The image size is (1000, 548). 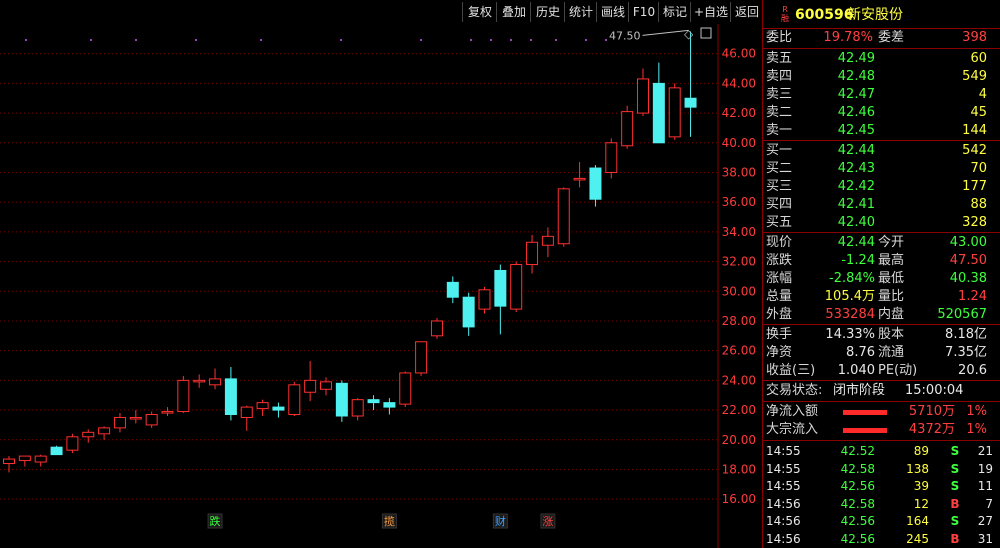 I want to click on toolbar-button-8: 返回, so click(x=746, y=12).